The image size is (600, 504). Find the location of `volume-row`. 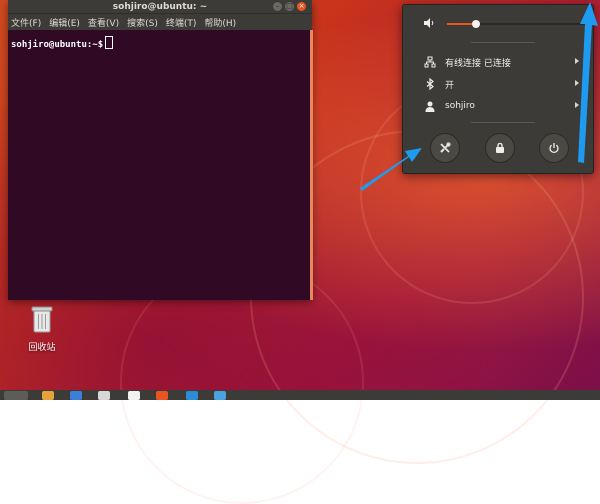

volume-row is located at coordinates (498, 24).